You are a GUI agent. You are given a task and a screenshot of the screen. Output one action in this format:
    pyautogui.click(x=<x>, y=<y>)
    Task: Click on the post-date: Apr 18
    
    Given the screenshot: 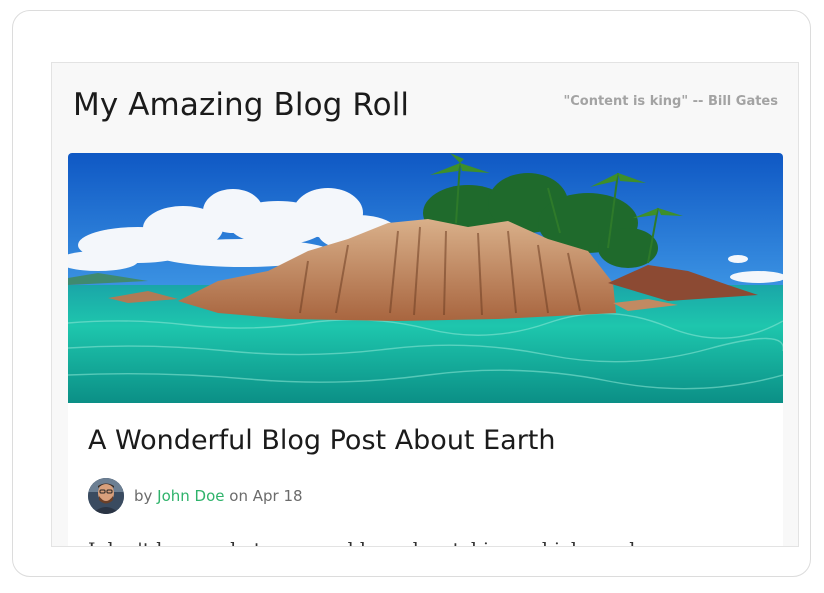 What is the action you would take?
    pyautogui.click(x=277, y=496)
    